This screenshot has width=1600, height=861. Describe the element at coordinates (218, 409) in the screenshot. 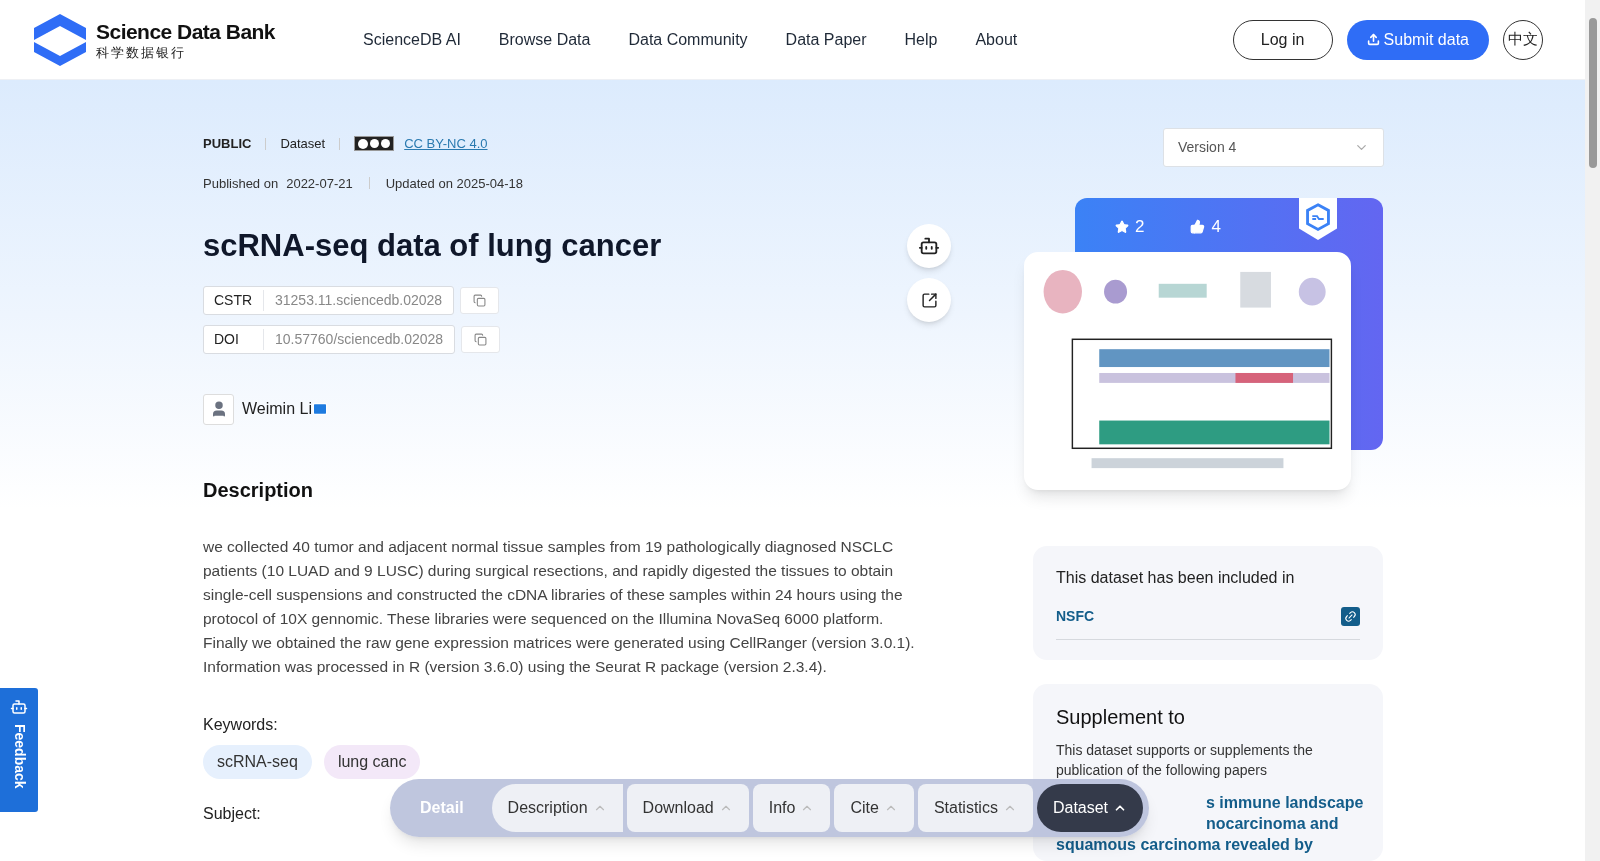

I see `avatar-icon` at that location.